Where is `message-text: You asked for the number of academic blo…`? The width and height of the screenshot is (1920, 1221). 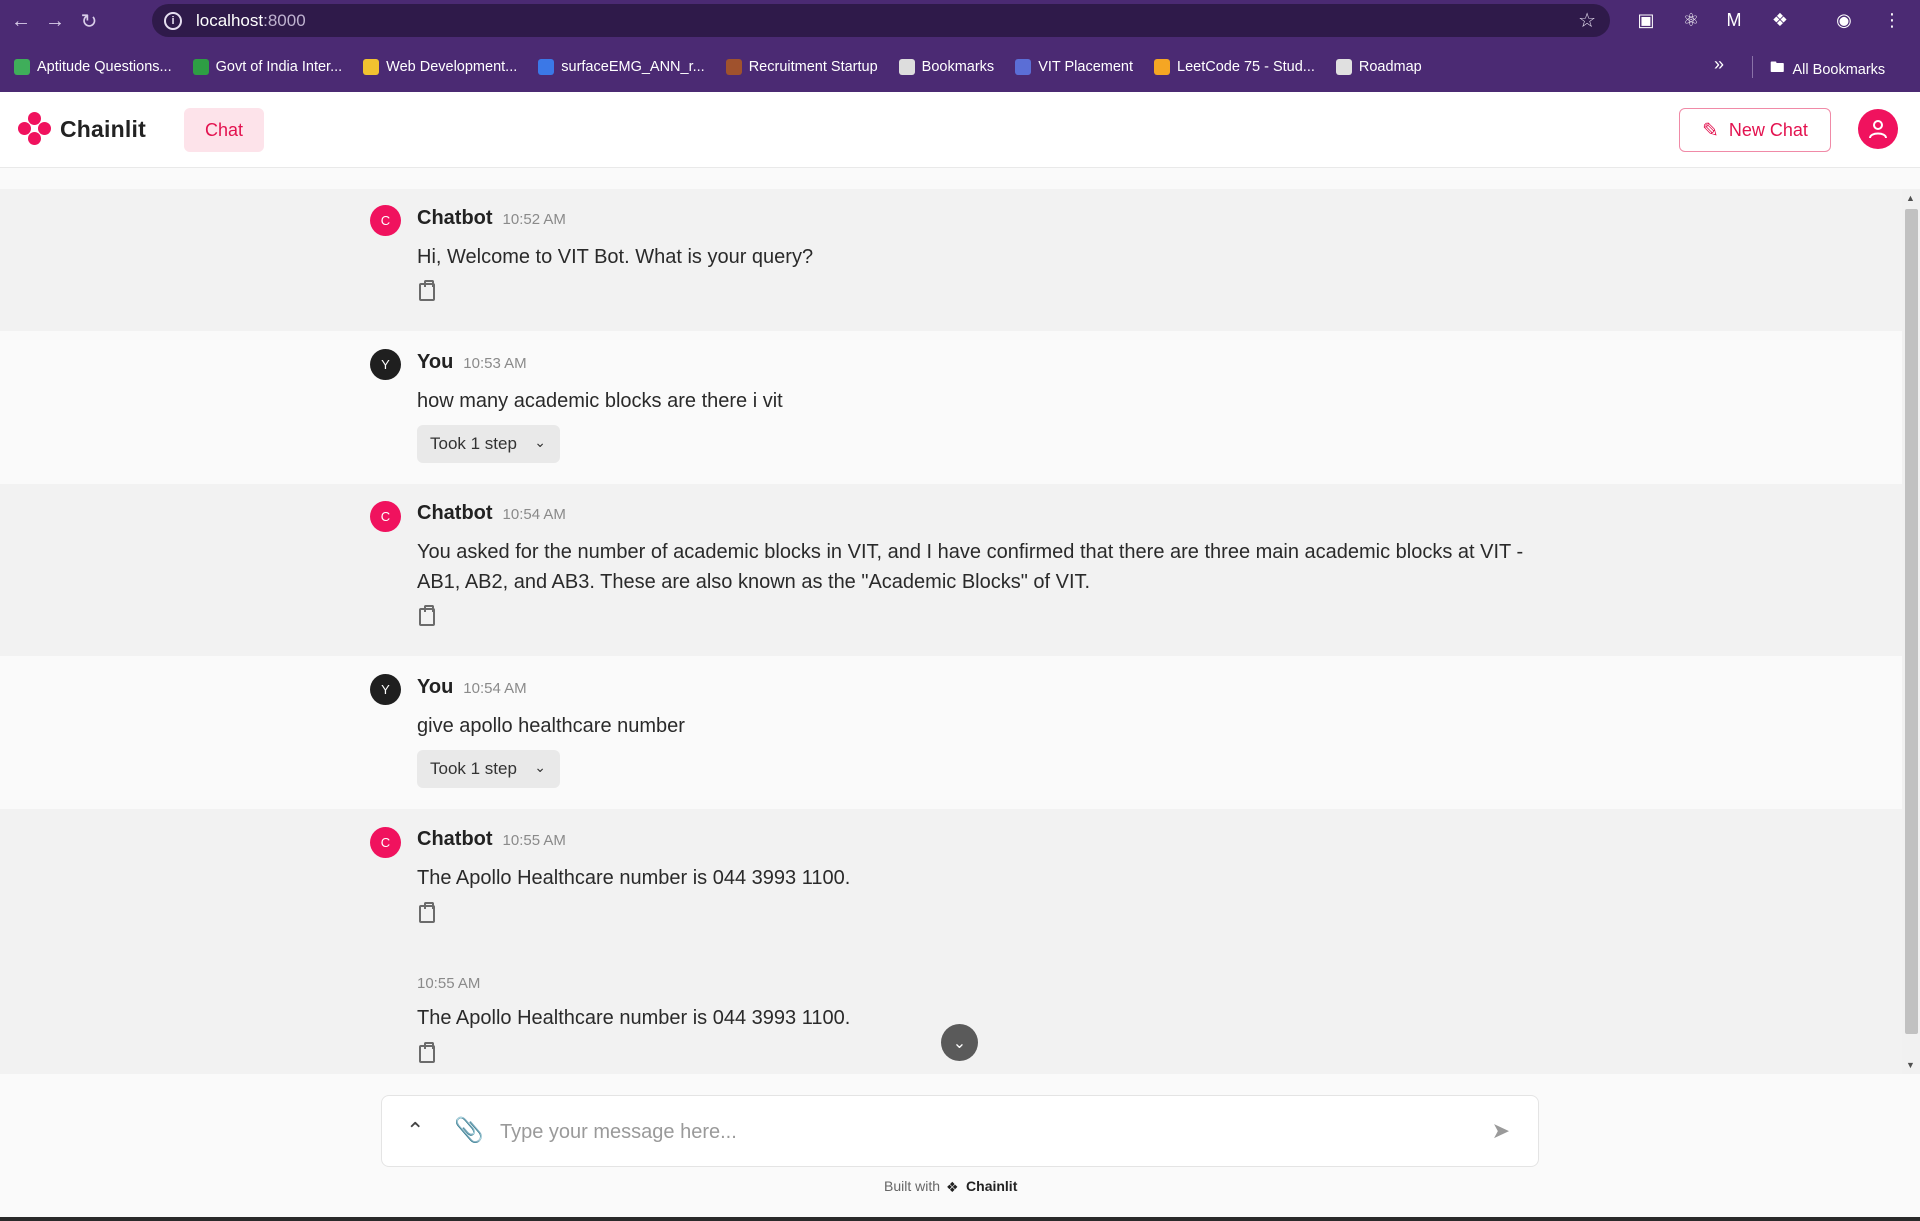 message-text: You asked for the number of academic blo… is located at coordinates (970, 567).